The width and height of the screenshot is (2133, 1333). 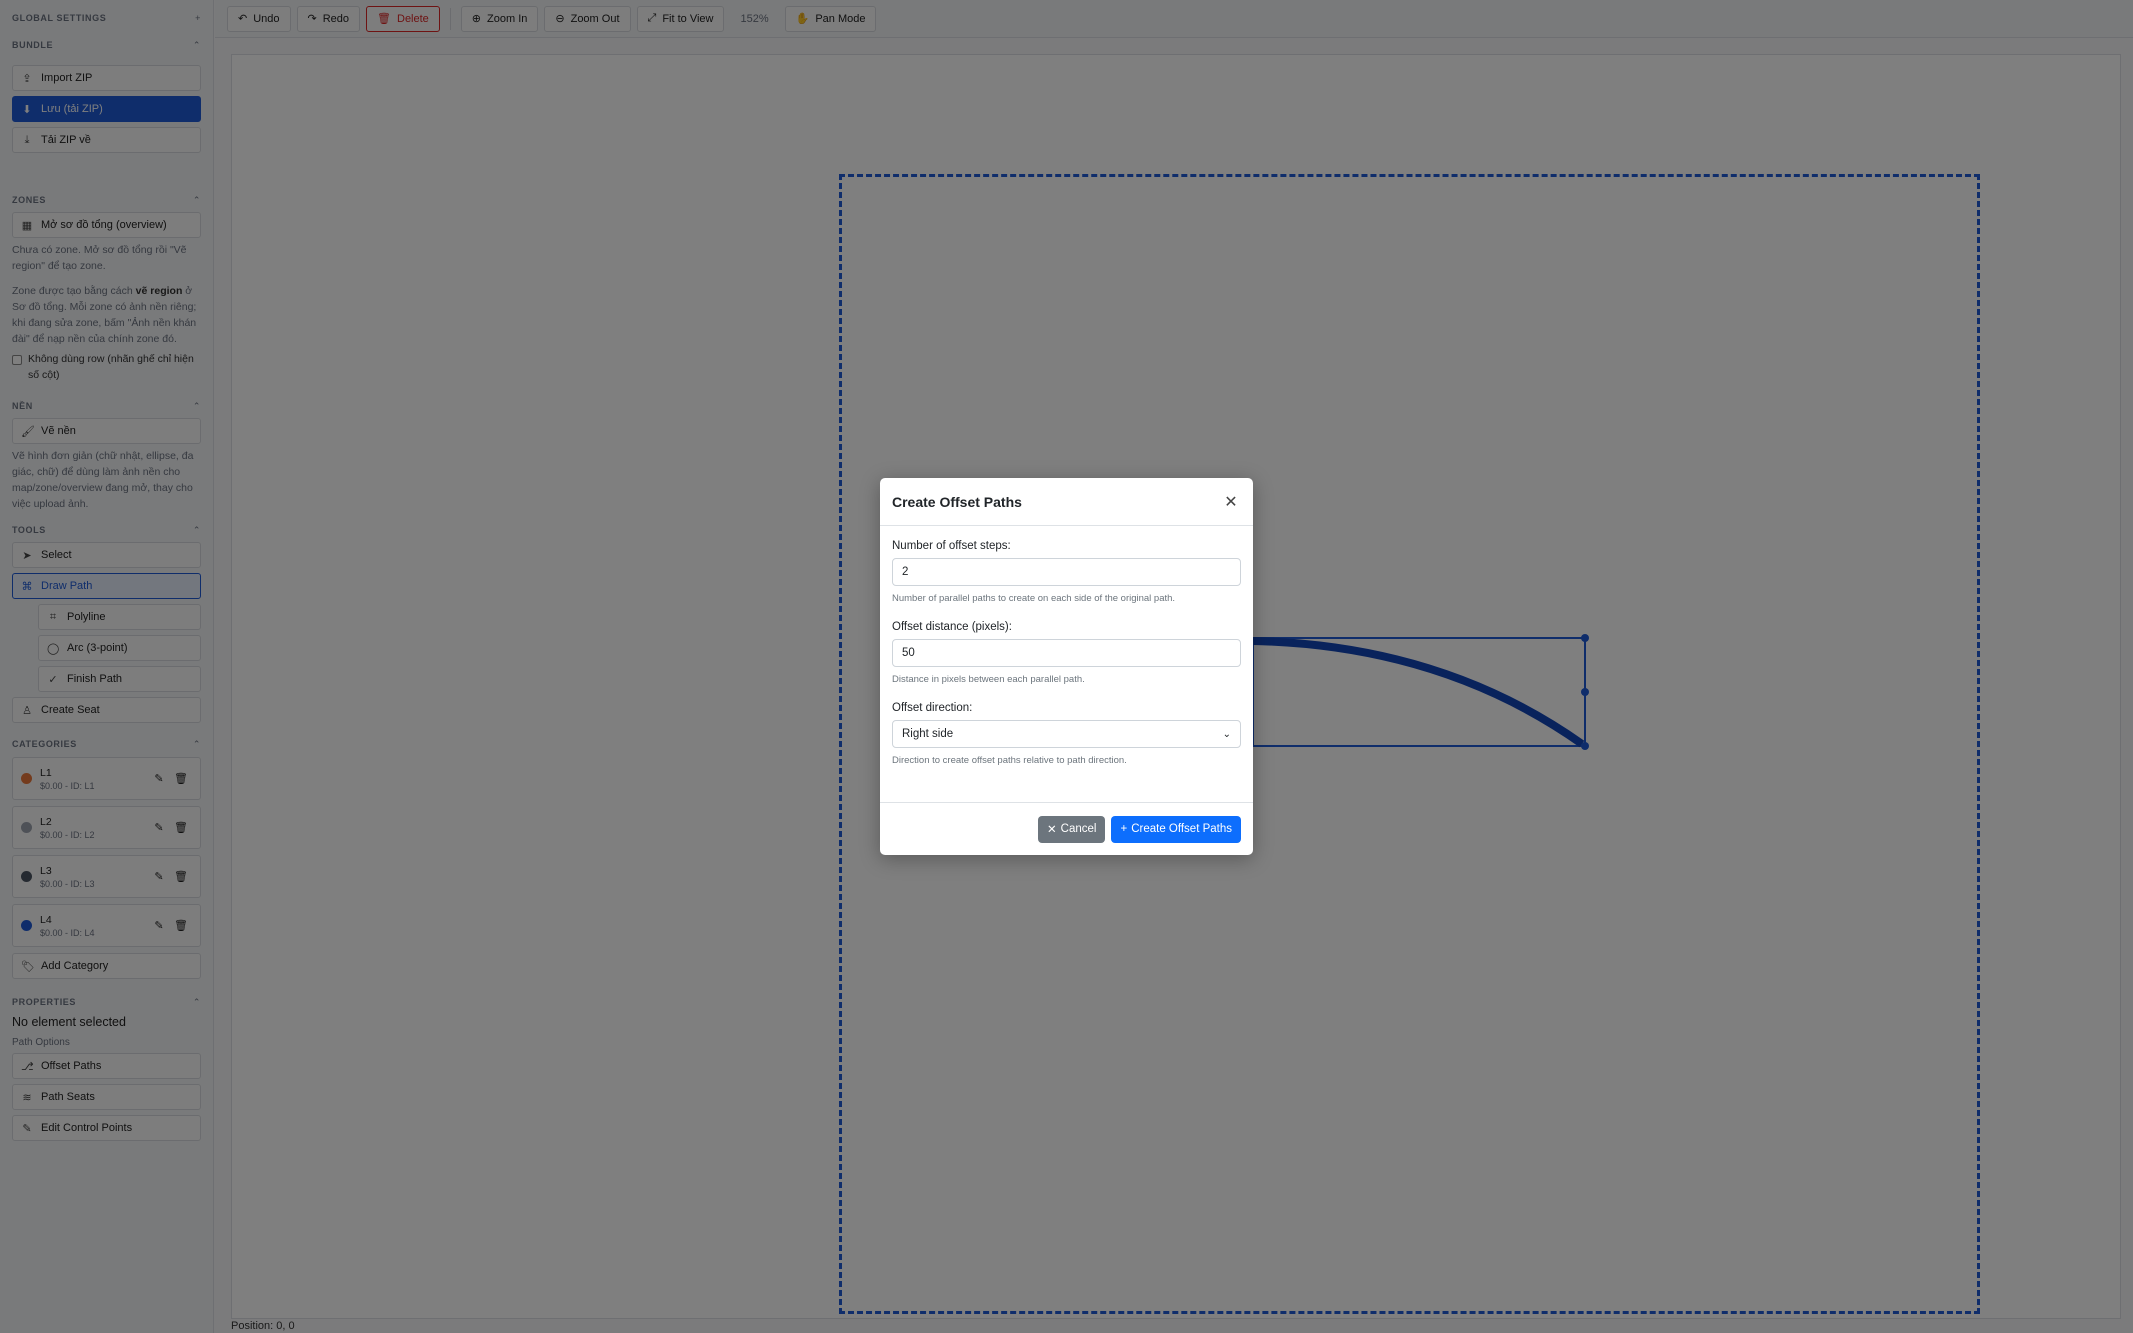 I want to click on cancel-button: ✕ Cancel, so click(x=1072, y=829).